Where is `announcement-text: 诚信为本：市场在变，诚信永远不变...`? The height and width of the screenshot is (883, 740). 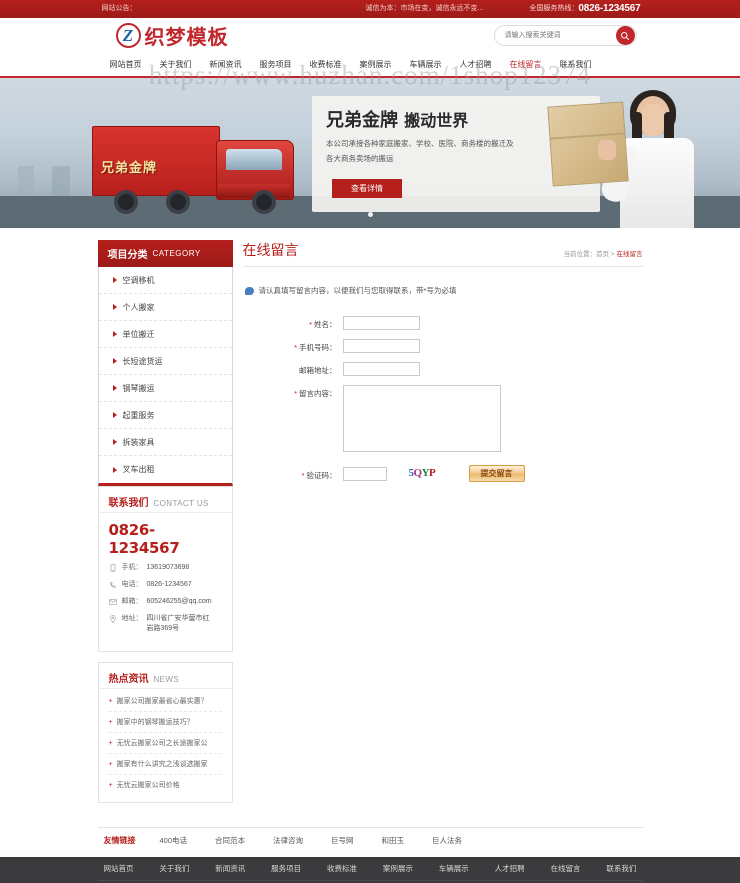 announcement-text: 诚信为本：市场在变，诚信永远不变... is located at coordinates (424, 8).